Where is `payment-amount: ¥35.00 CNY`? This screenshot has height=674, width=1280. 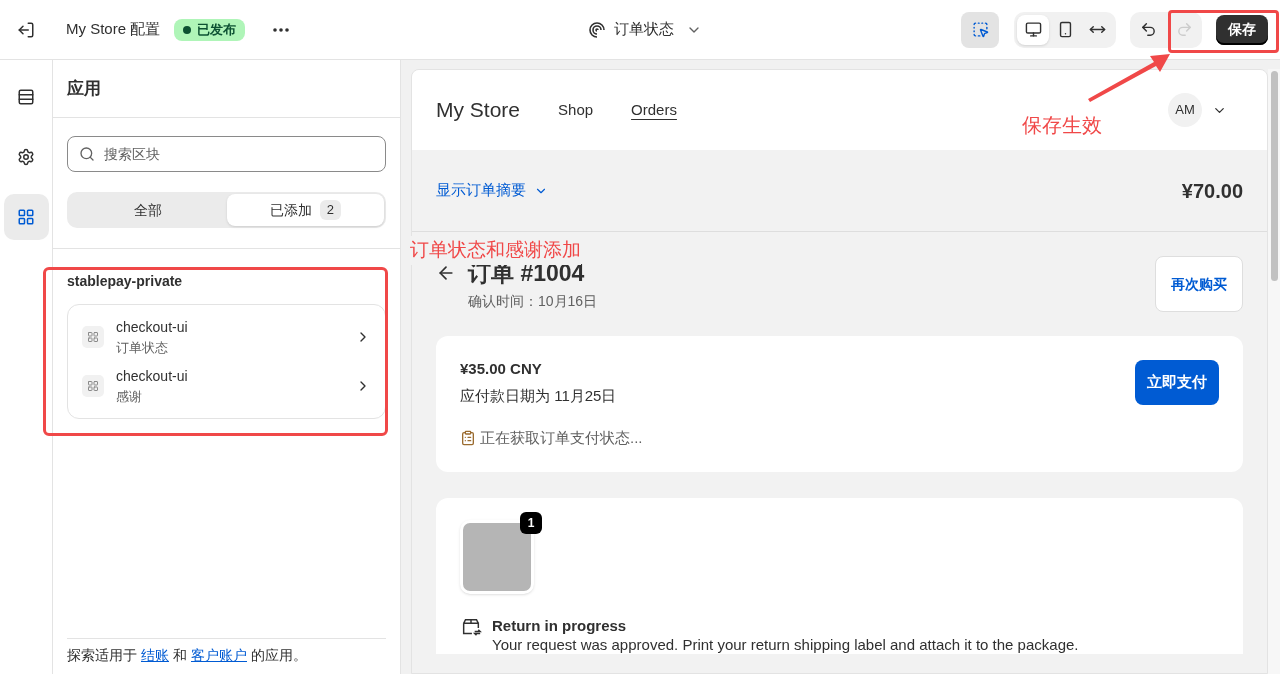 payment-amount: ¥35.00 CNY is located at coordinates (501, 369).